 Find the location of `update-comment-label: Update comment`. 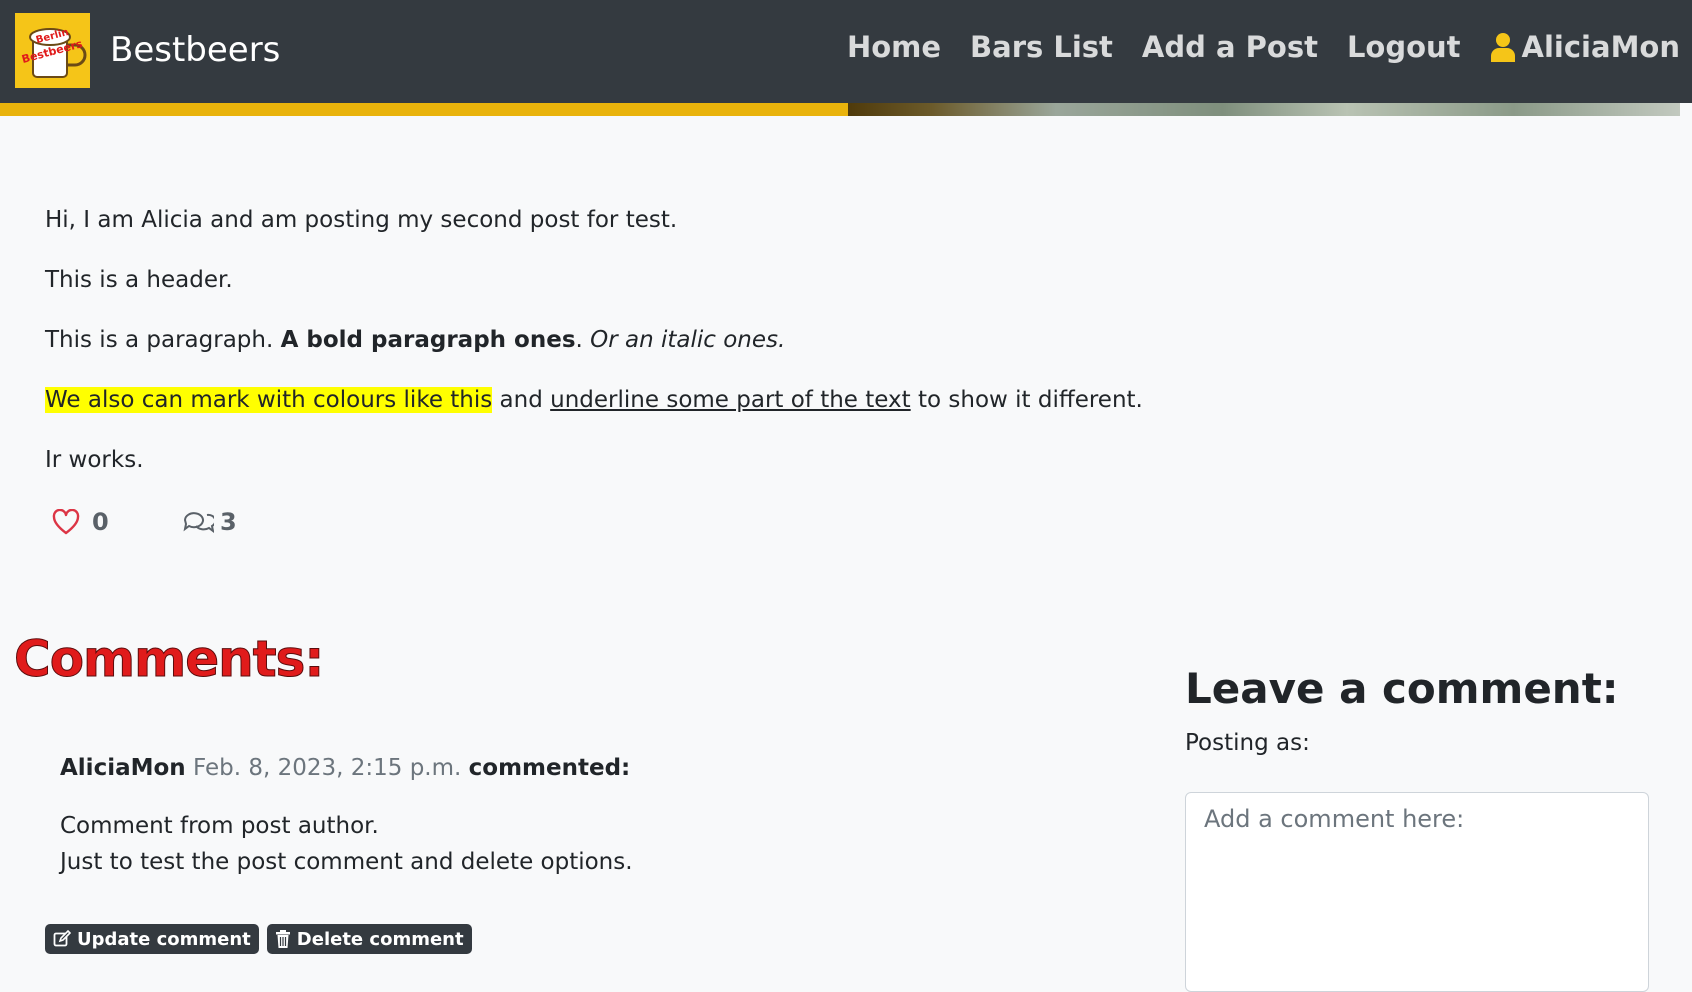

update-comment-label: Update comment is located at coordinates (164, 939).